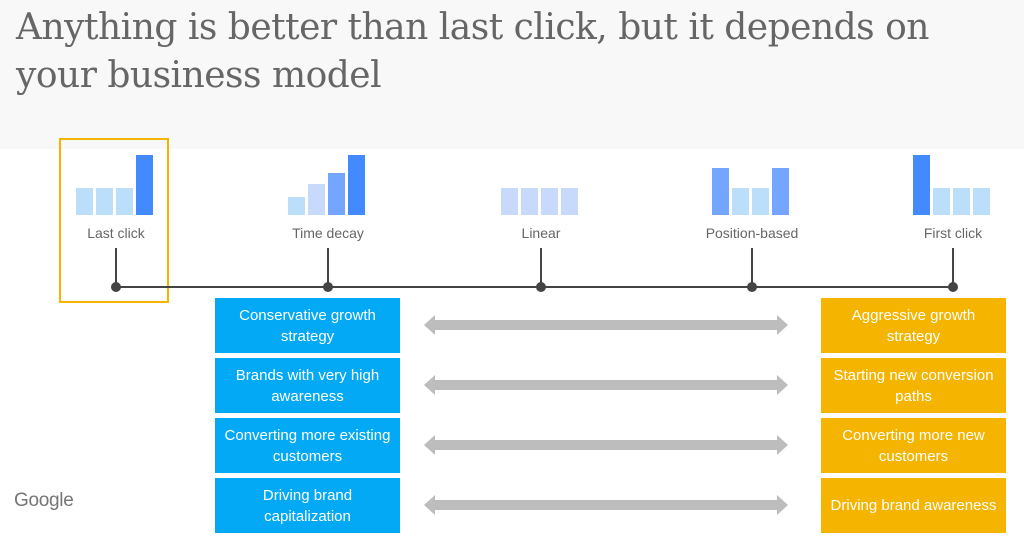  Describe the element at coordinates (913, 325) in the screenshot. I see `aggressive-strategy-box: Aggressive growth strategy` at that location.